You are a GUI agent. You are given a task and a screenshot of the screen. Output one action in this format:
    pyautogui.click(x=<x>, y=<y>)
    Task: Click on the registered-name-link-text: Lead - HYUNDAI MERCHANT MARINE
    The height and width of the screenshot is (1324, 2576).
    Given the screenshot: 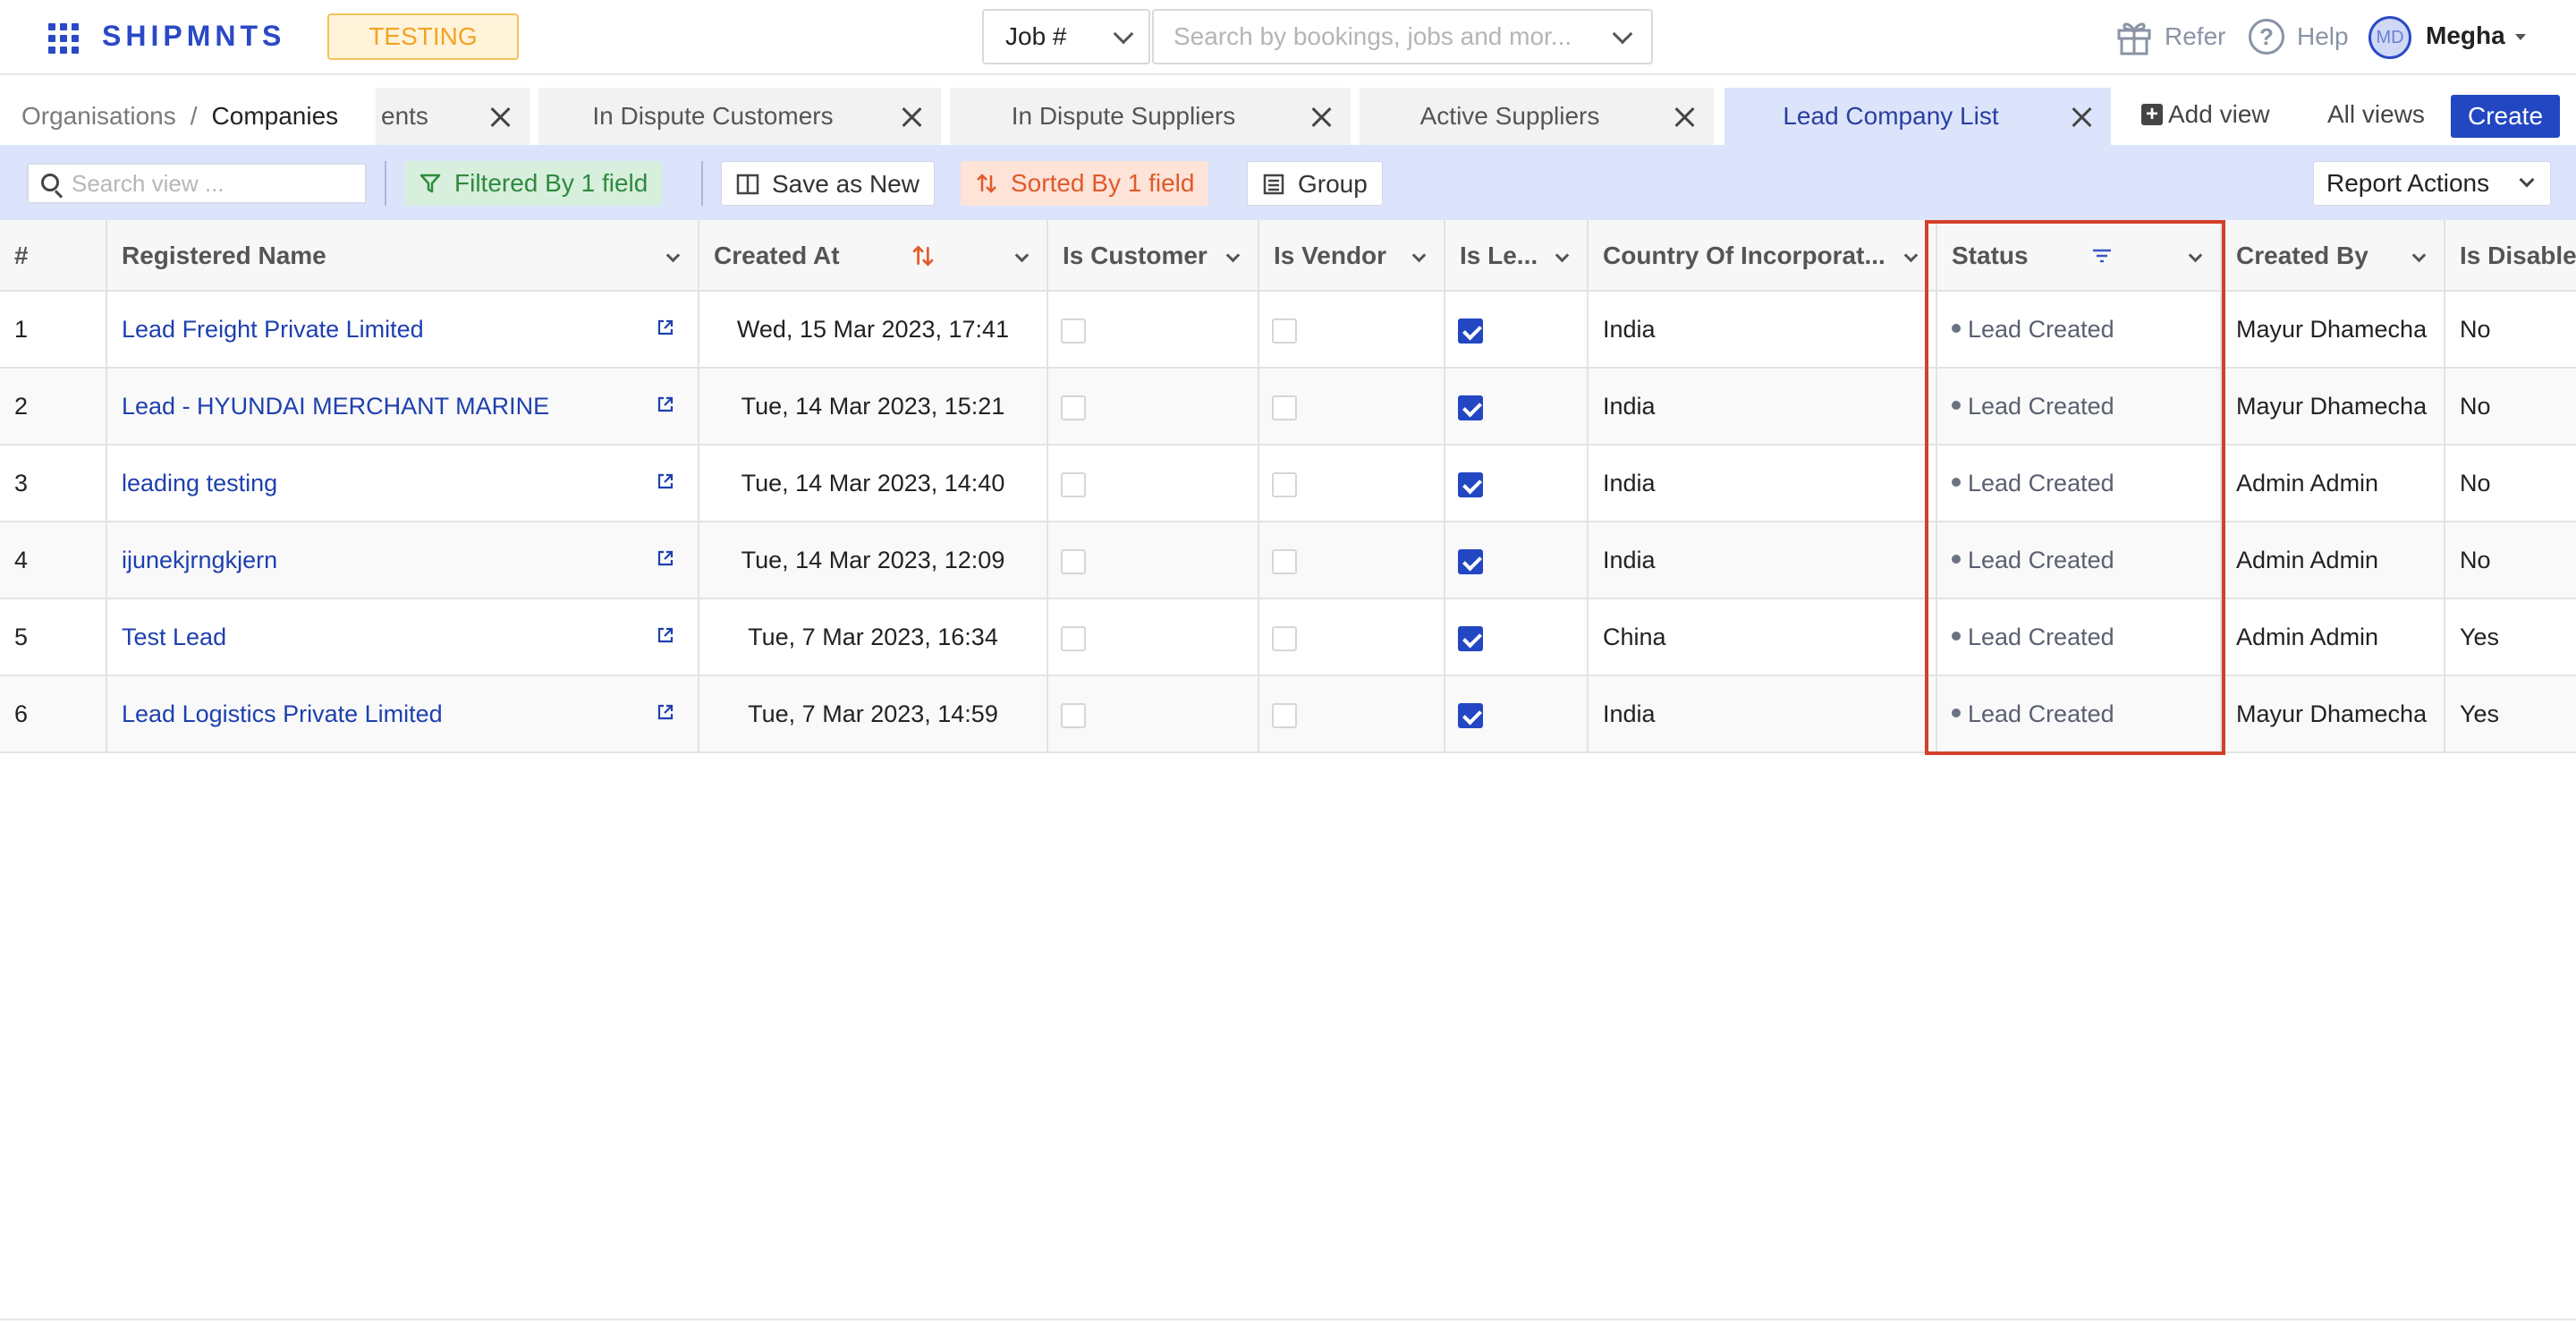 What is the action you would take?
    pyautogui.click(x=335, y=406)
    